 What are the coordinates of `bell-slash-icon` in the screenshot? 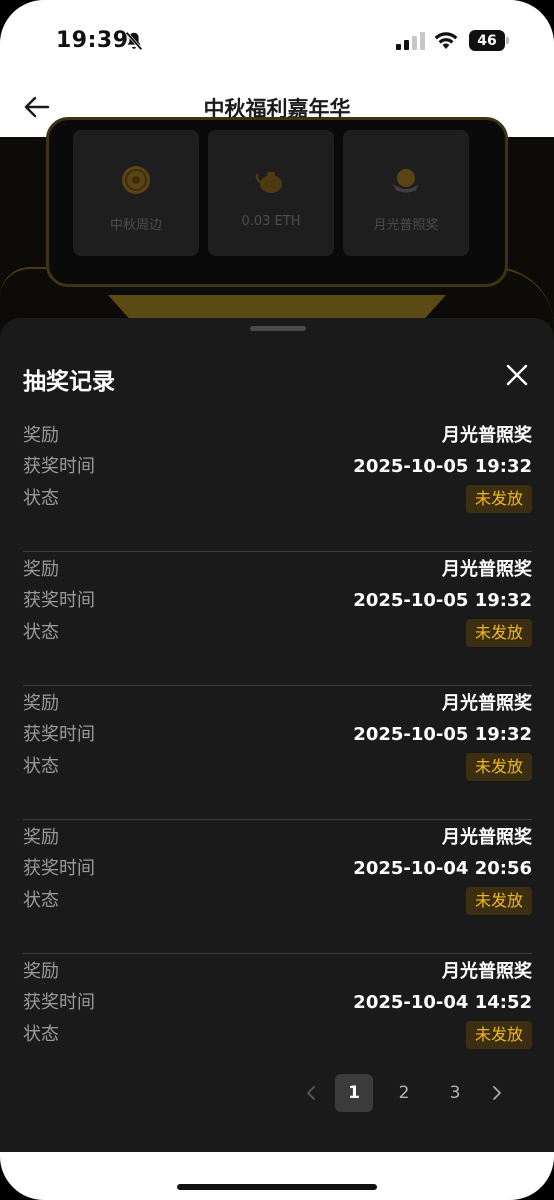 It's located at (134, 41).